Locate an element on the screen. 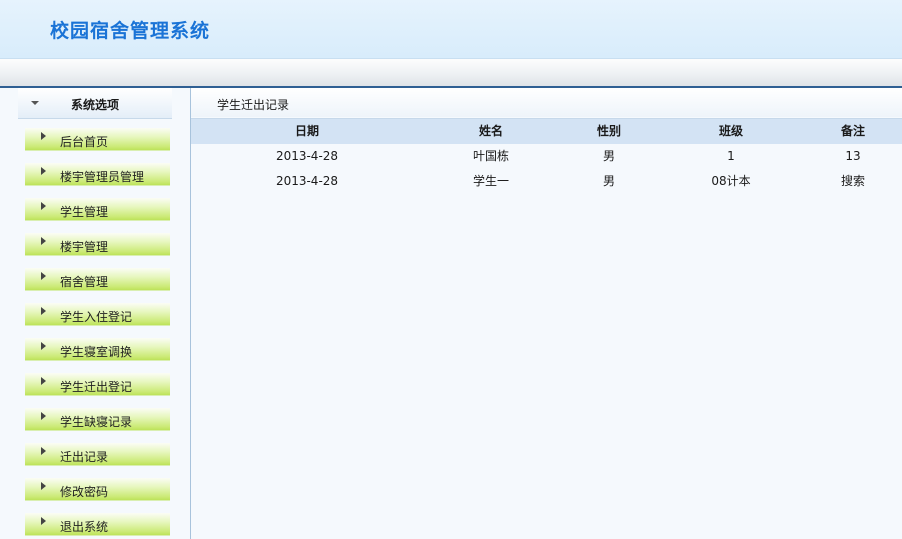 This screenshot has width=902, height=539. column-header-date: 日期 is located at coordinates (306, 131).